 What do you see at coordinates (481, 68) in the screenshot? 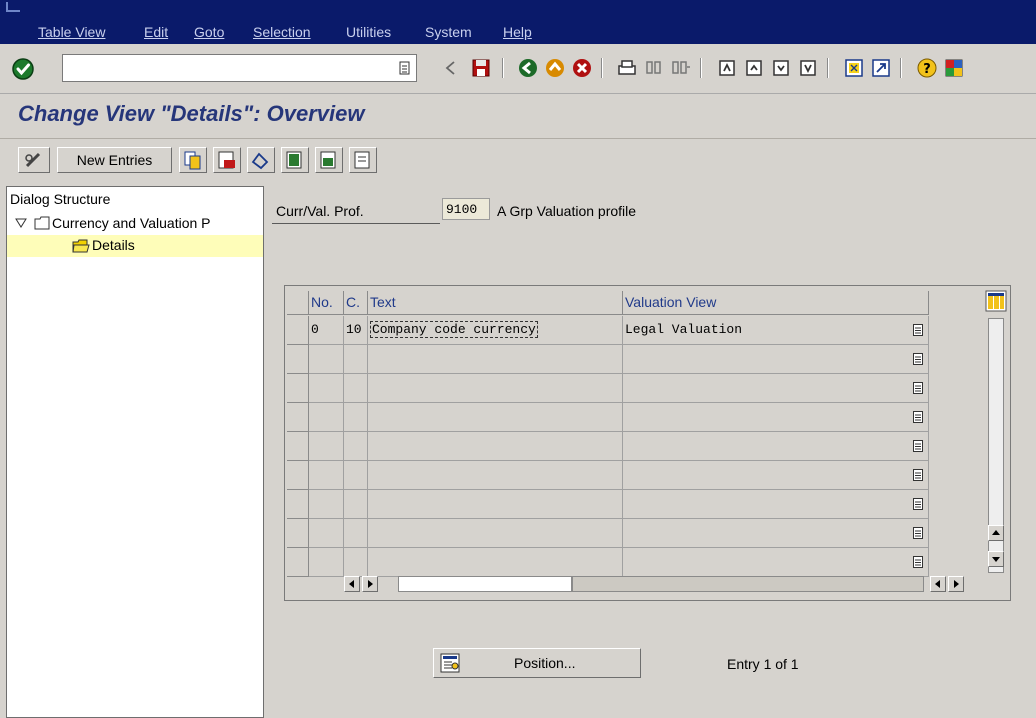
I see `save-icon` at bounding box center [481, 68].